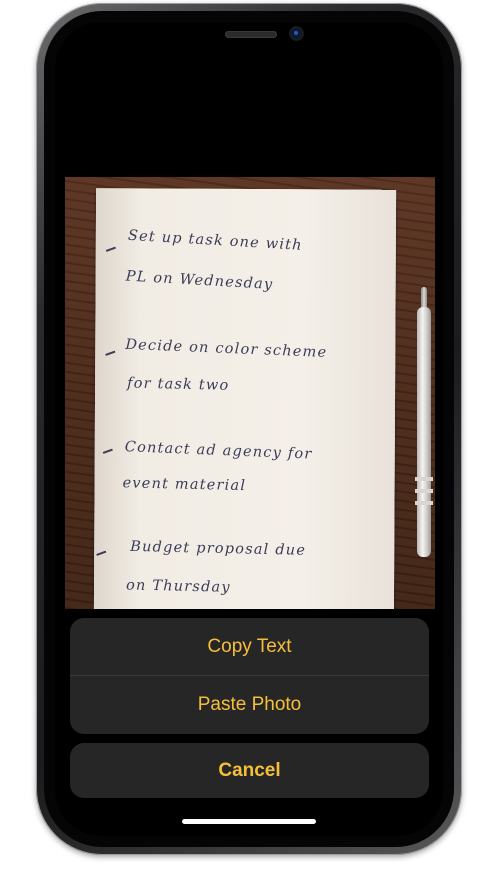 This screenshot has width=498, height=884. I want to click on note-line: Contact ad agency for, so click(218, 451).